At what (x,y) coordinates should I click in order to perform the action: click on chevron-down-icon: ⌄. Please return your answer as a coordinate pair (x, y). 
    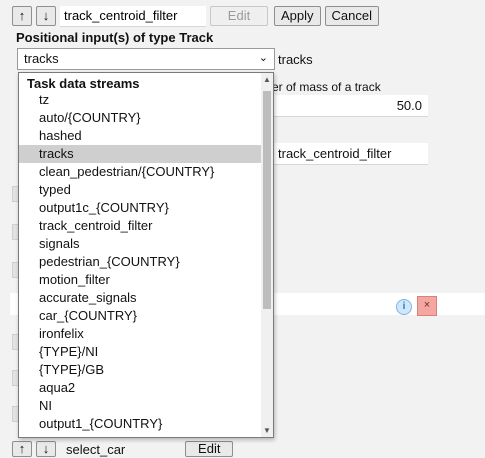
    Looking at the image, I should click on (263, 58).